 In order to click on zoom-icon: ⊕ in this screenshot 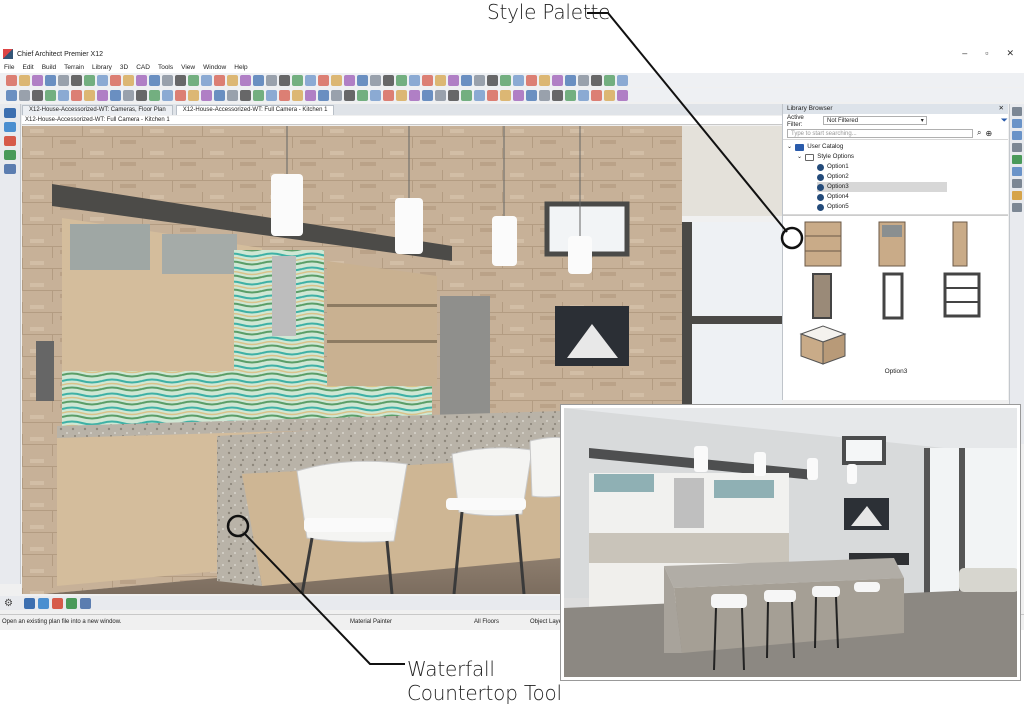, I will do `click(988, 133)`.